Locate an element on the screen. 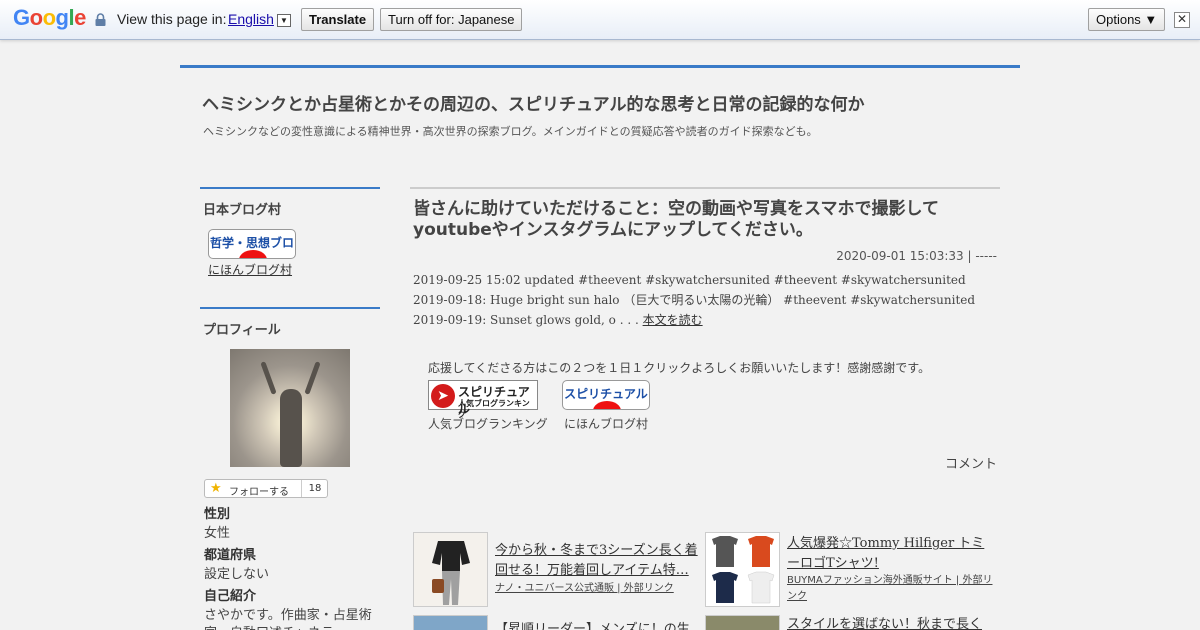 The image size is (1200, 630). profile-avatar is located at coordinates (290, 408).